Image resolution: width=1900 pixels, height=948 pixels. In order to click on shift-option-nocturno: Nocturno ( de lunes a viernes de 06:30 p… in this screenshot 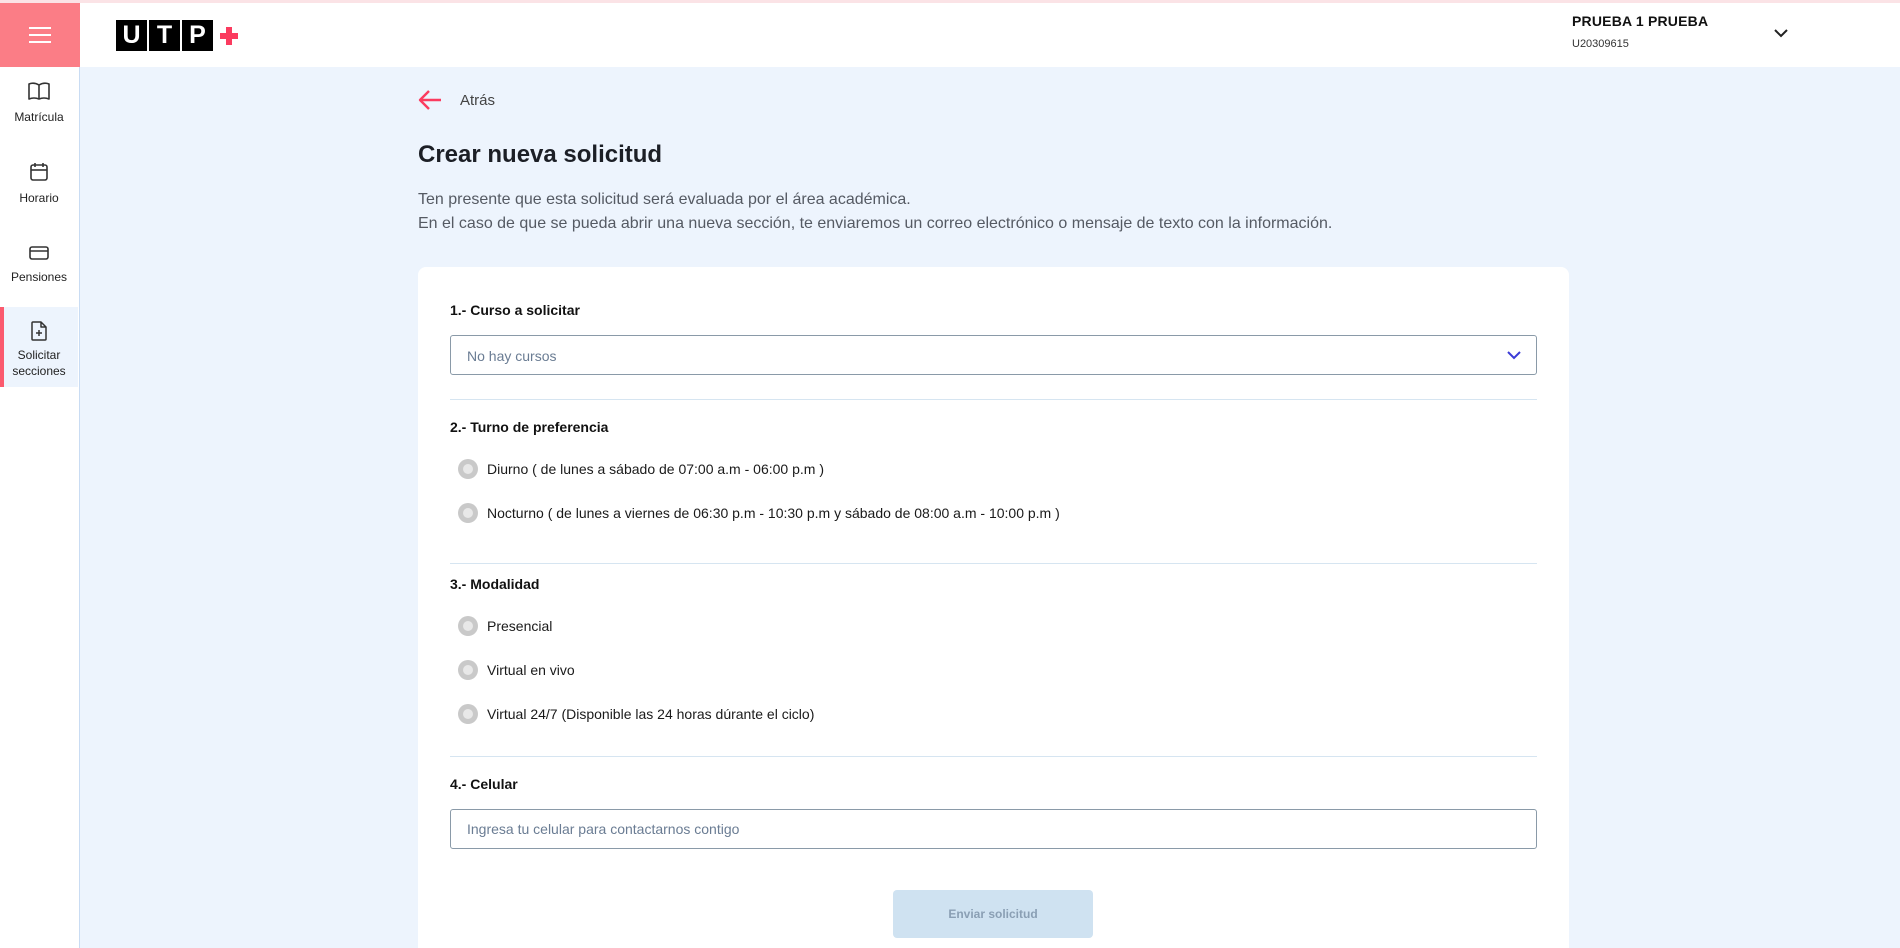, I will do `click(759, 513)`.